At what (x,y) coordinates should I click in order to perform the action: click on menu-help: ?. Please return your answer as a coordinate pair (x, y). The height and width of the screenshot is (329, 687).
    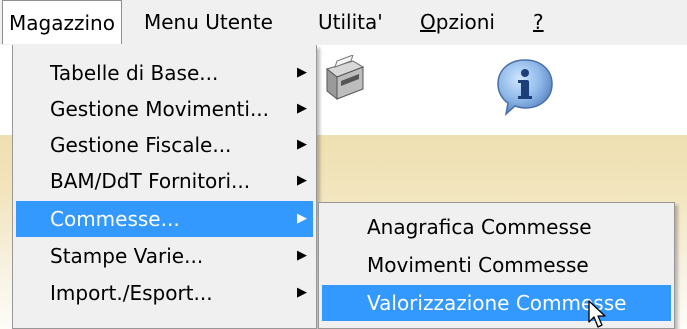
    Looking at the image, I should click on (538, 22).